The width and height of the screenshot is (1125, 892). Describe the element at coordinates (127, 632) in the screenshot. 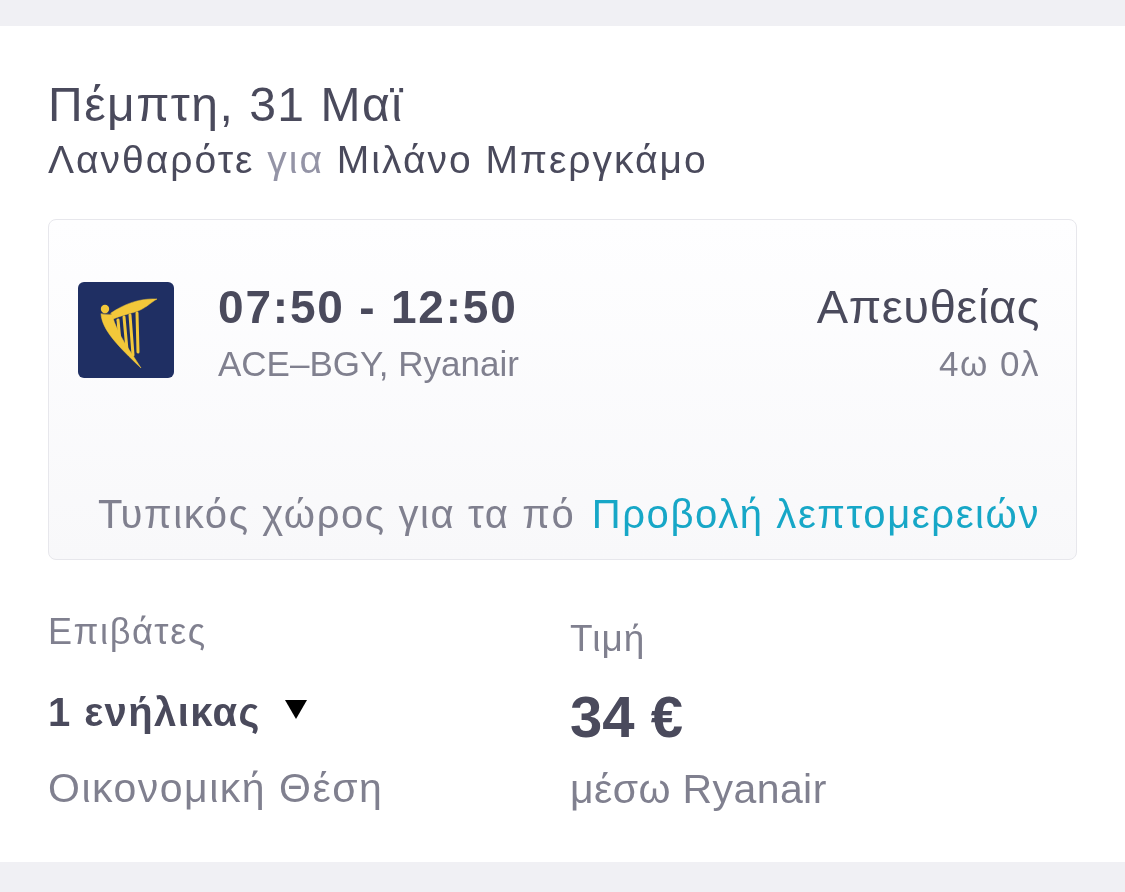

I see `passengers-label: Επιβάτες` at that location.